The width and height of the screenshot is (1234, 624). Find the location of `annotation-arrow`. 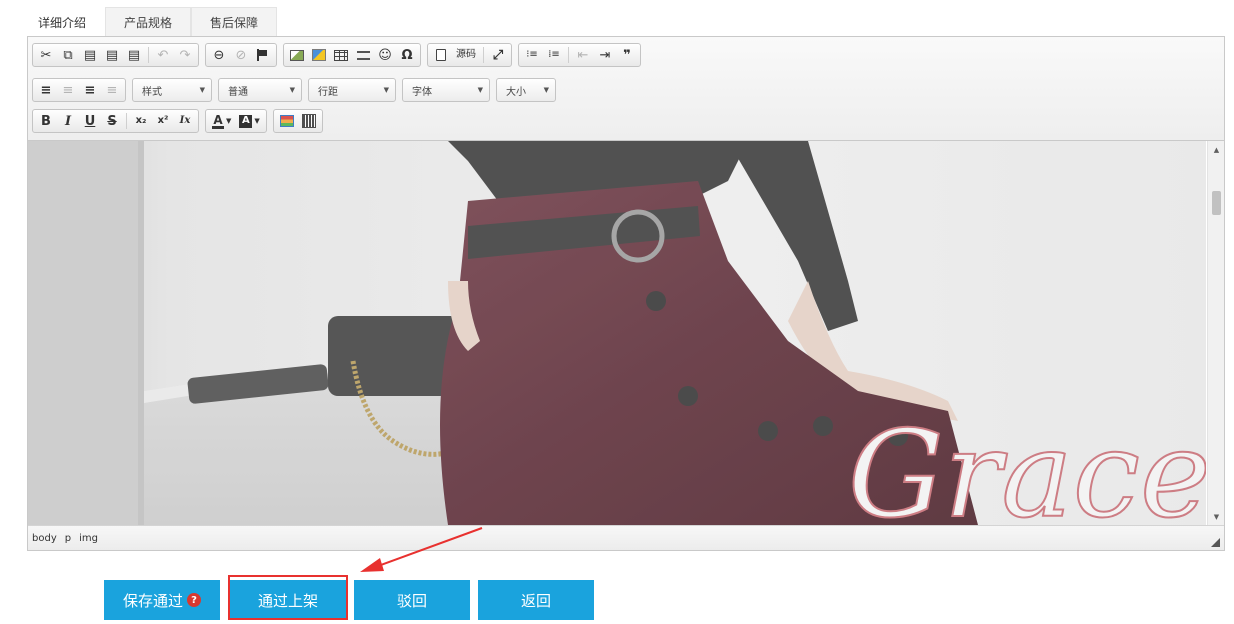

annotation-arrow is located at coordinates (421, 549).